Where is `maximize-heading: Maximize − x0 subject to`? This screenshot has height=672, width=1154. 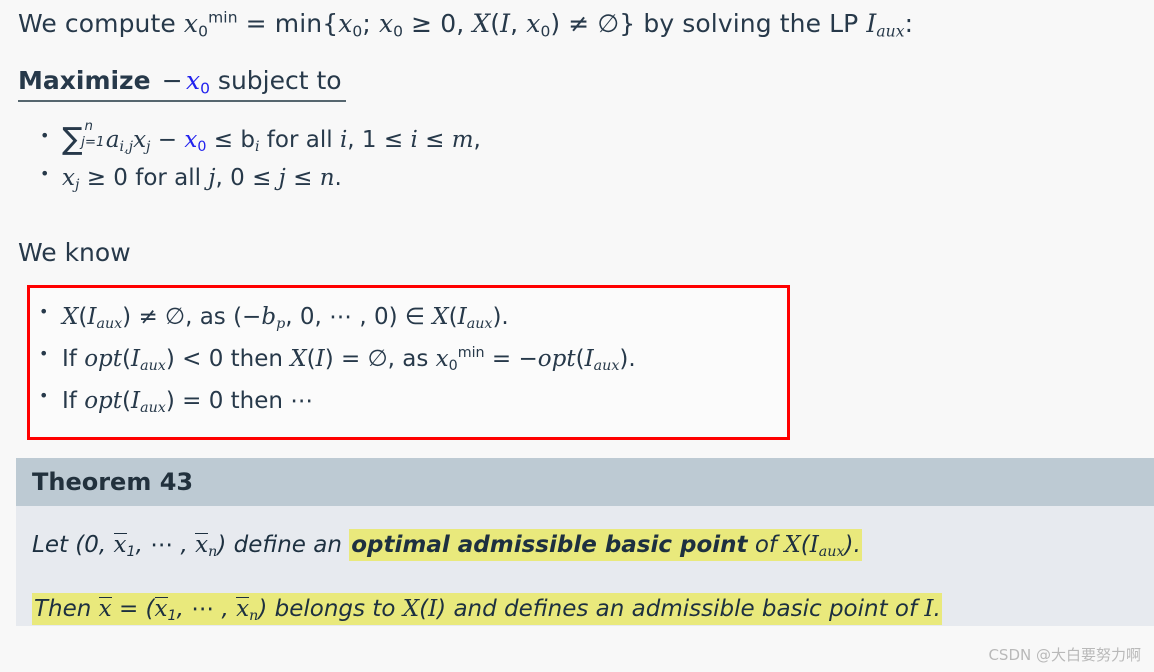
maximize-heading: Maximize − x0 subject to is located at coordinates (182, 84).